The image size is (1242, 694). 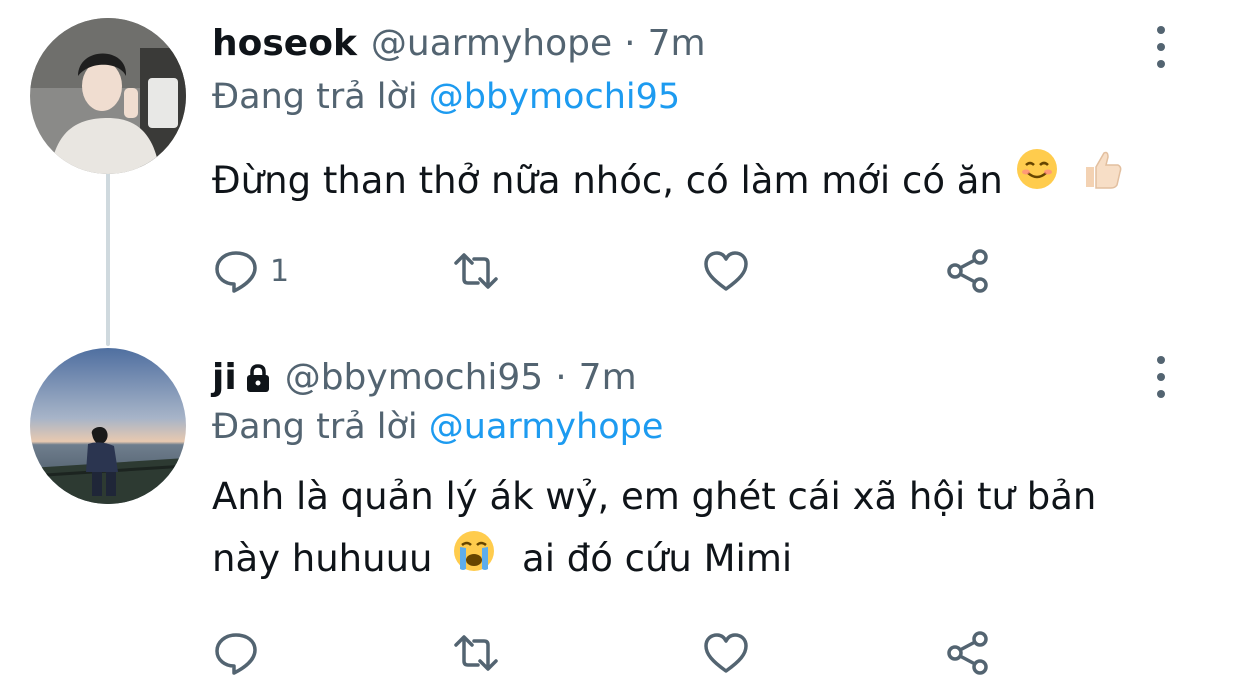 I want to click on replying-to-line: Đang trả lời @bbymochi95, so click(x=446, y=97).